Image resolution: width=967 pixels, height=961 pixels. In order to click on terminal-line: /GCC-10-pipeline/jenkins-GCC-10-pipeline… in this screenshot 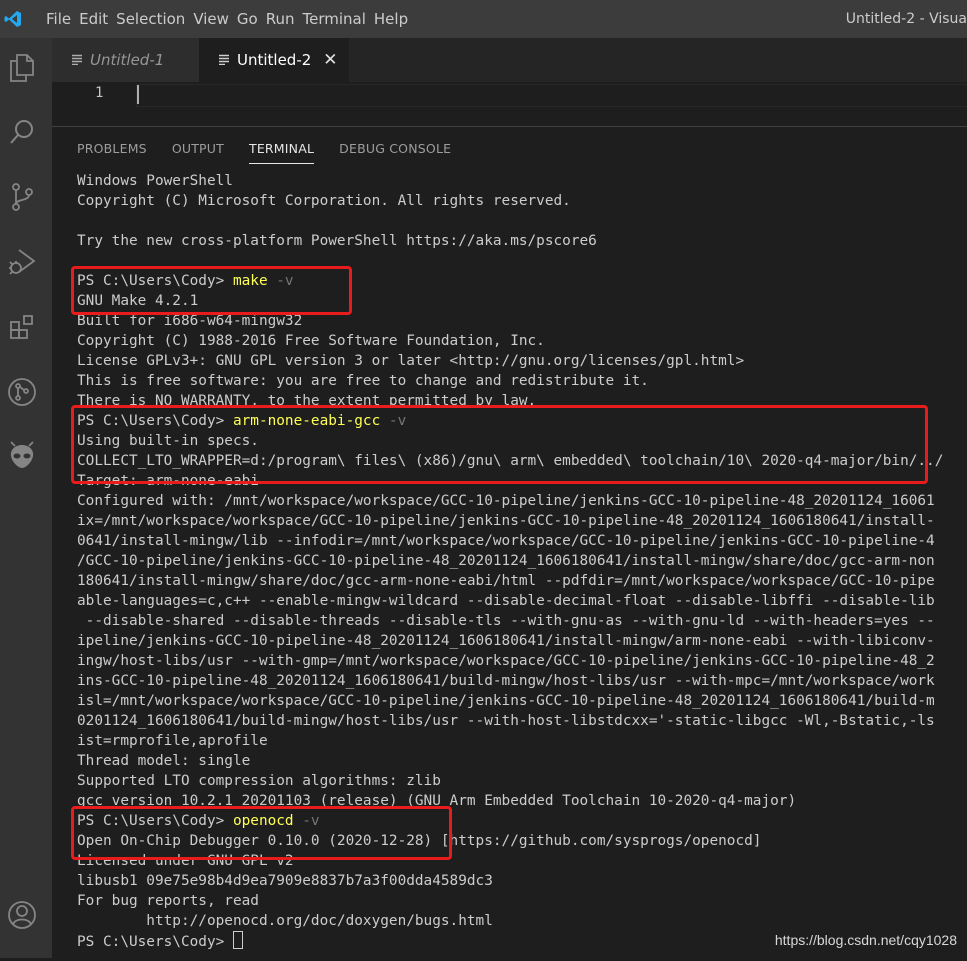, I will do `click(506, 561)`.